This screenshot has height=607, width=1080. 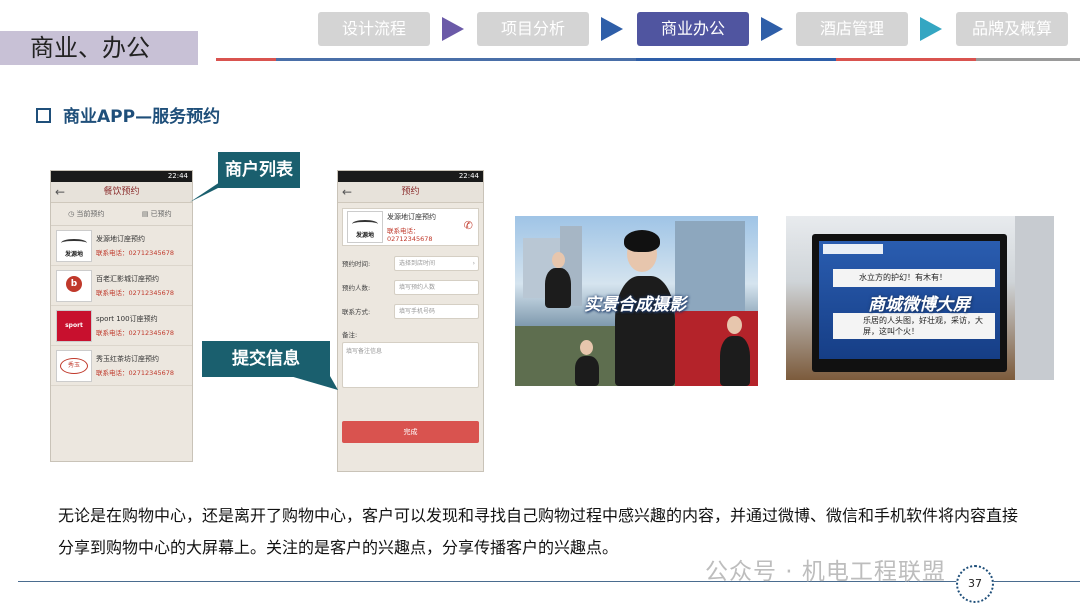 I want to click on app-bar: ← 餐饮预约, so click(x=121, y=192).